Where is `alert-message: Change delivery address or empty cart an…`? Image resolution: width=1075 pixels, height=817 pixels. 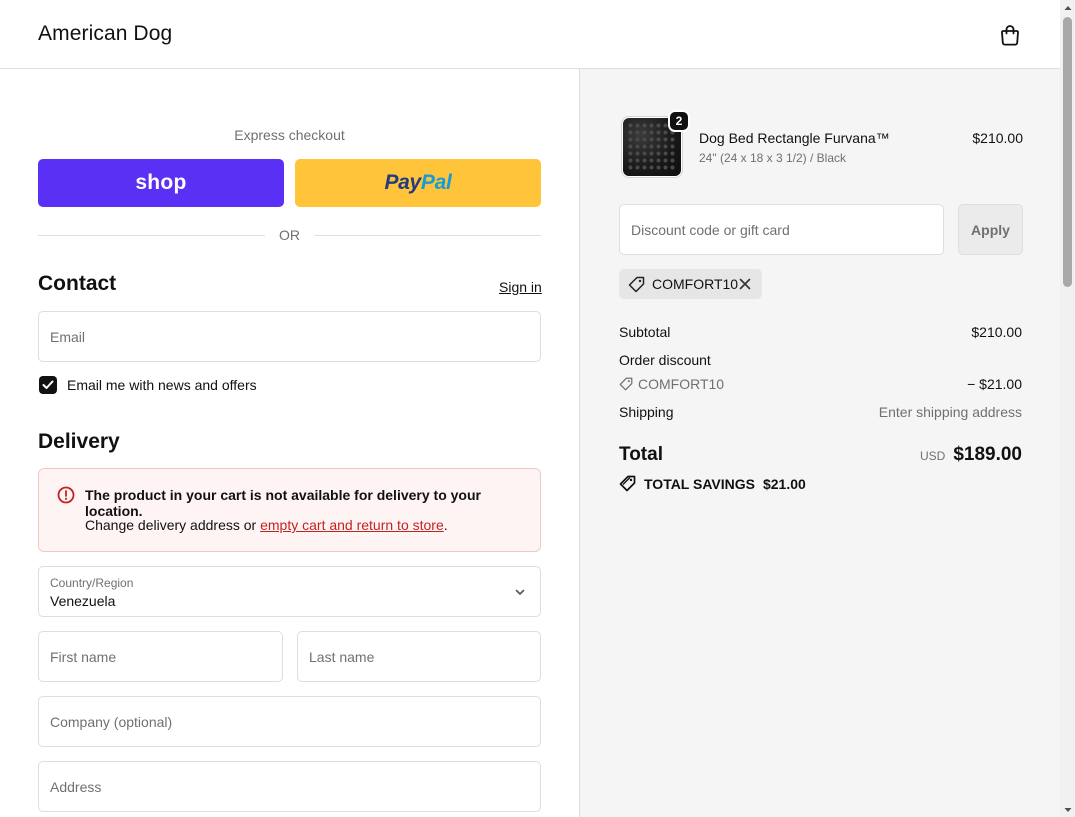
alert-message: Change delivery address or empty cart an… is located at coordinates (266, 525).